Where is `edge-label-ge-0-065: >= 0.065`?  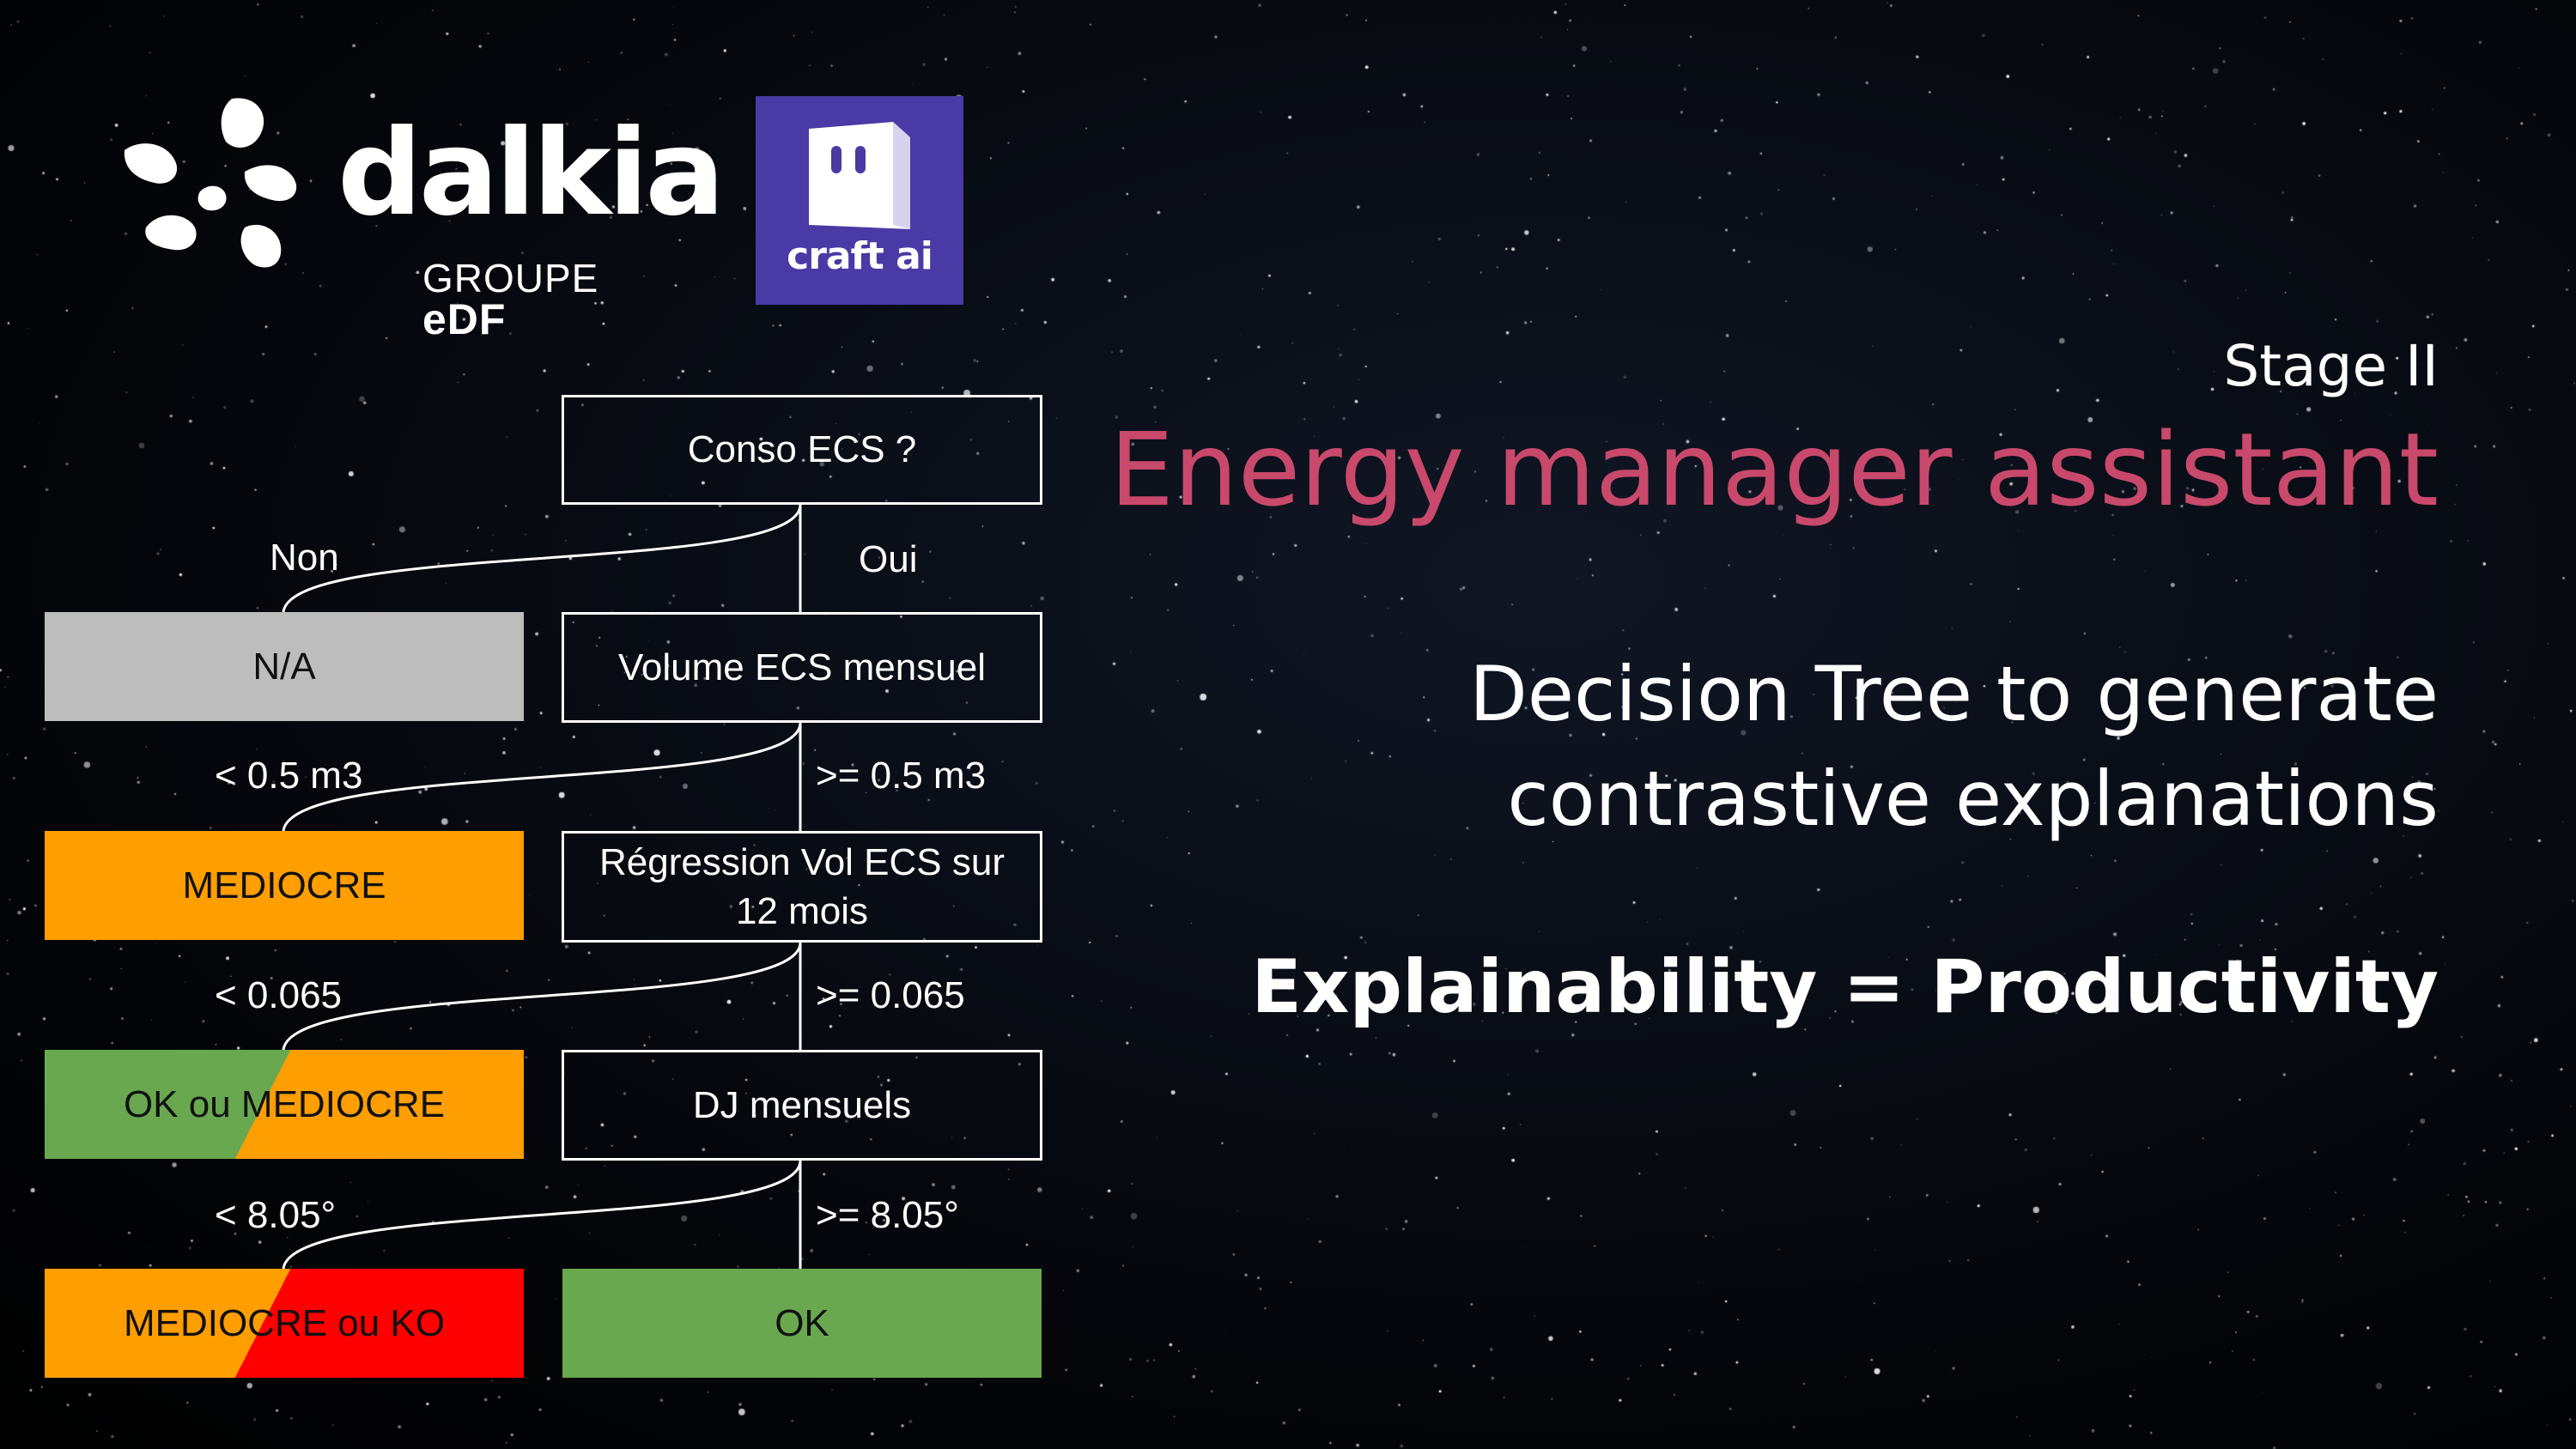
edge-label-ge-0-065: >= 0.065 is located at coordinates (890, 995).